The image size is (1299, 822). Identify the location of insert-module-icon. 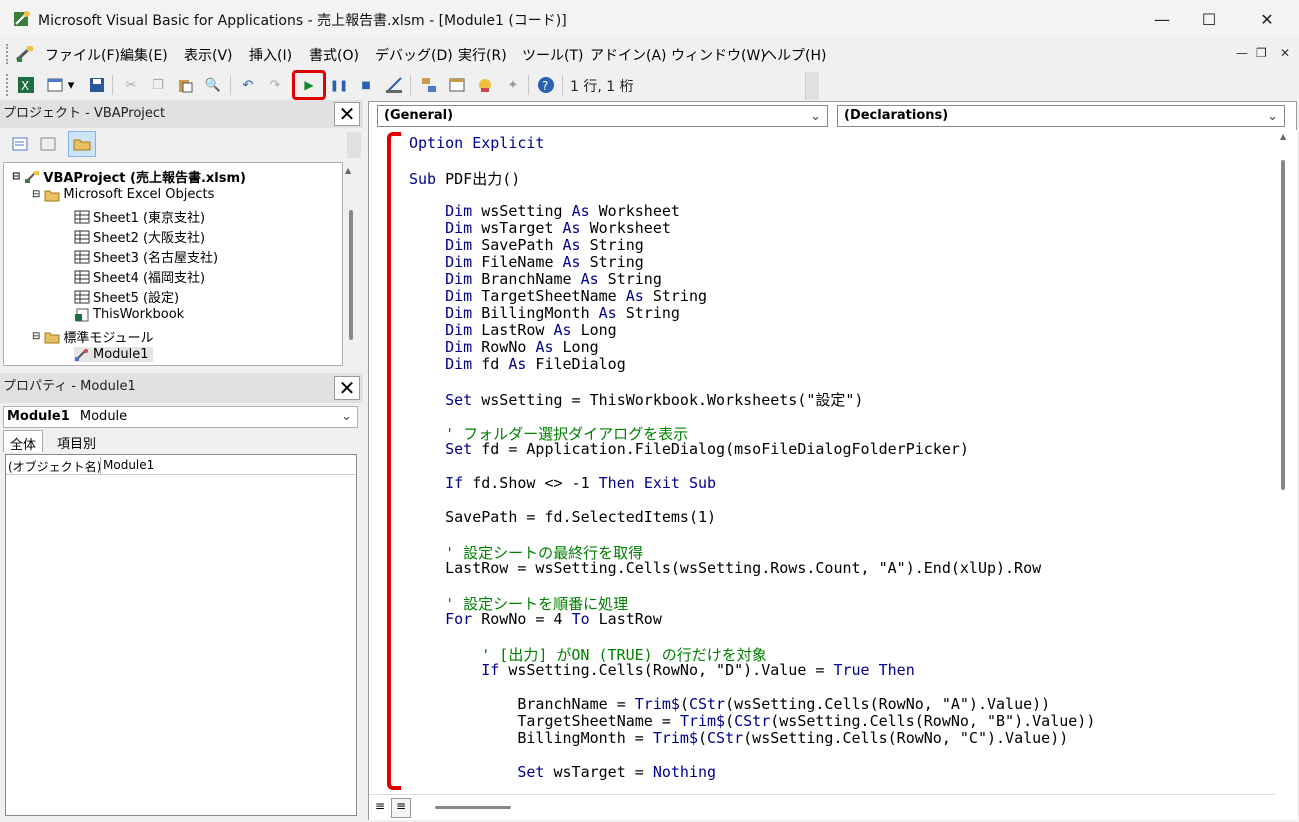
(55, 85).